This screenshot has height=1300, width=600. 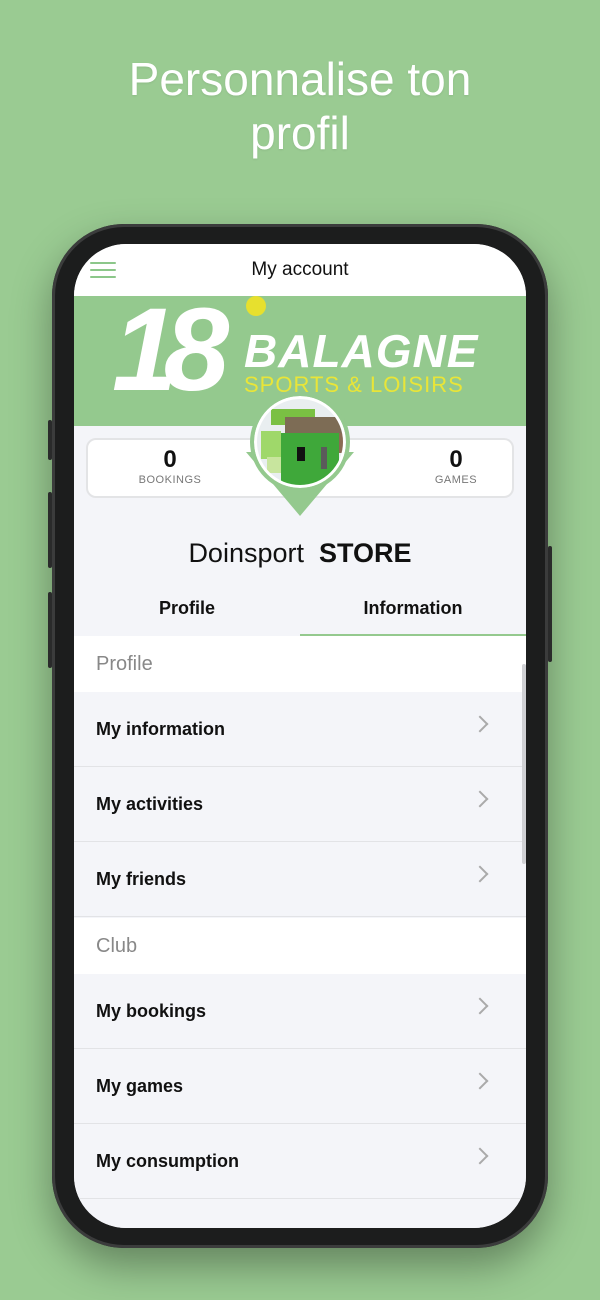 I want to click on hamburger-menu-icon, so click(x=103, y=270).